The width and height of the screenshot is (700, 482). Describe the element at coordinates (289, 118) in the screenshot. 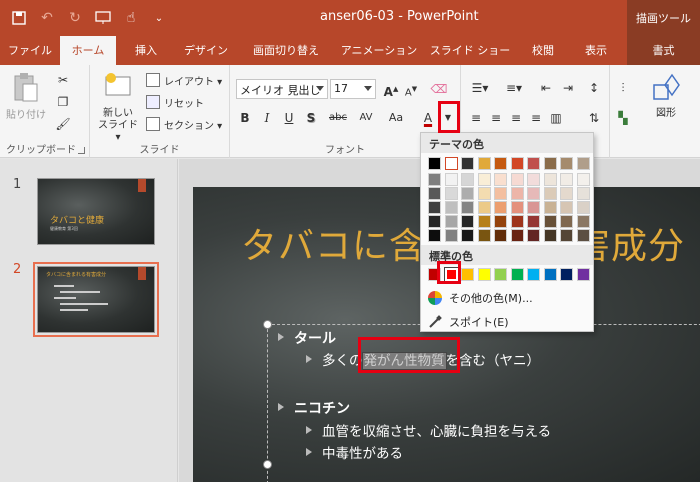

I see `underline-button: U` at that location.